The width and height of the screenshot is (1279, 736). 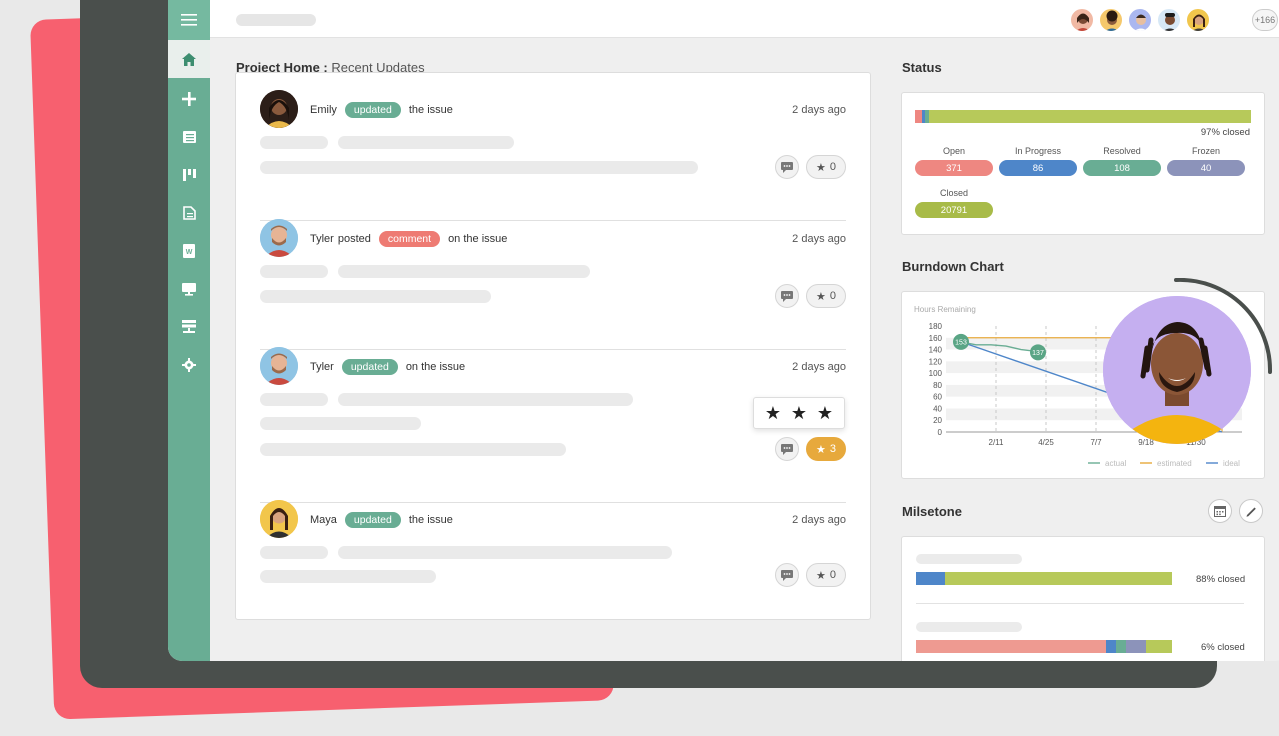 I want to click on status-label-open: Open, so click(x=954, y=151).